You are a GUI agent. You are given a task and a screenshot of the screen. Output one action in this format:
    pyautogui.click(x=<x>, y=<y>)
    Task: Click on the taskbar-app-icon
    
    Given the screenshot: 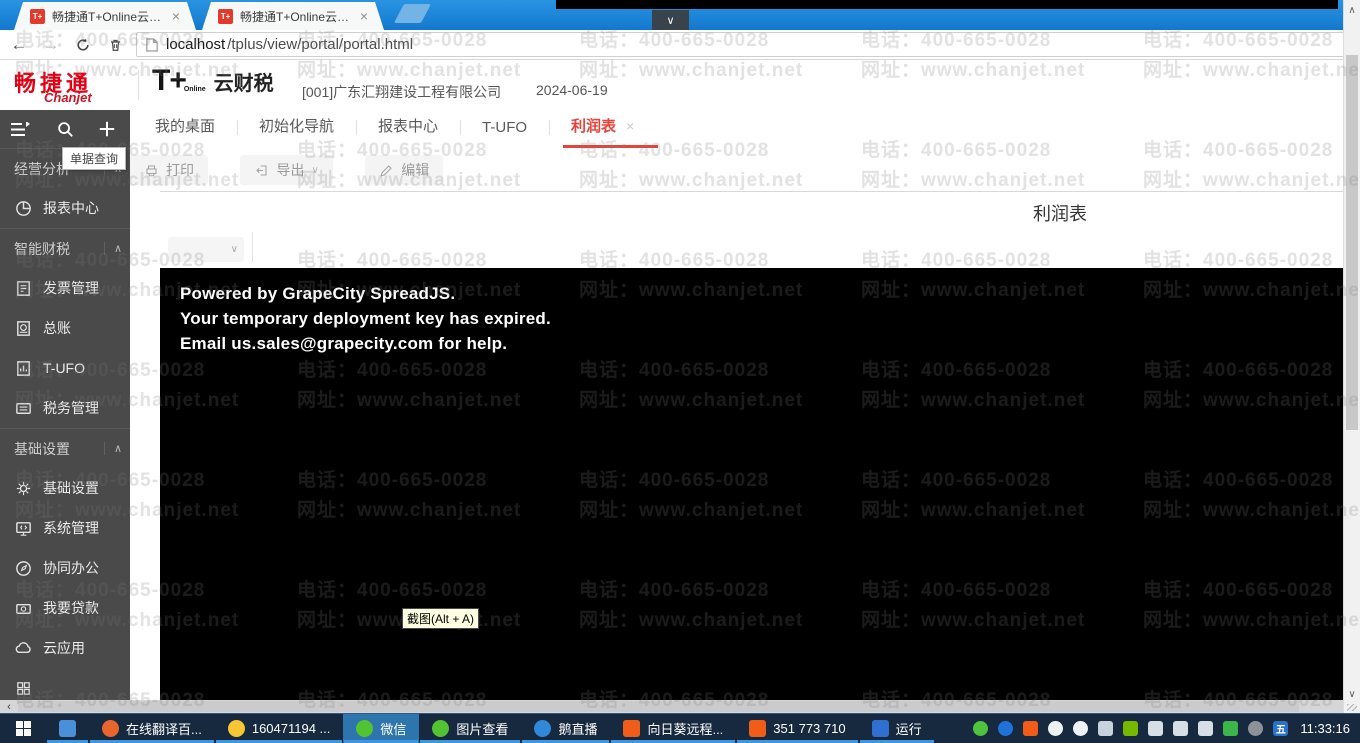 What is the action you would take?
    pyautogui.click(x=441, y=728)
    